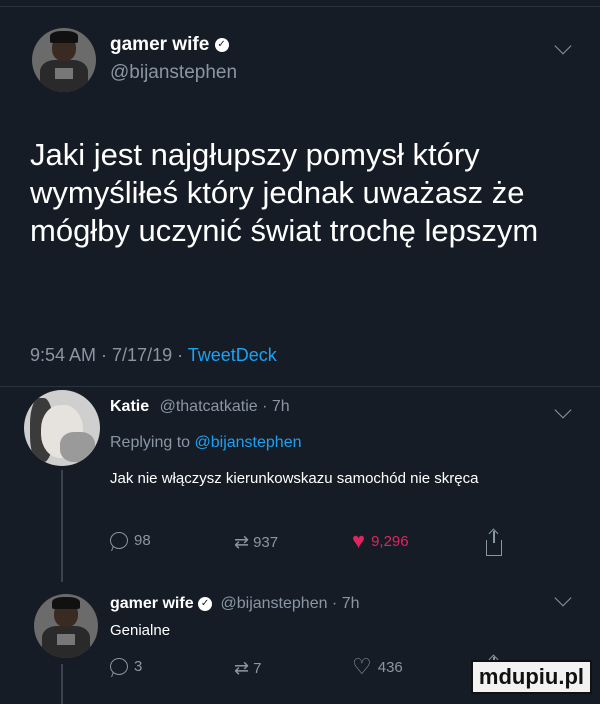 The width and height of the screenshot is (600, 704). I want to click on divider, so click(300, 386).